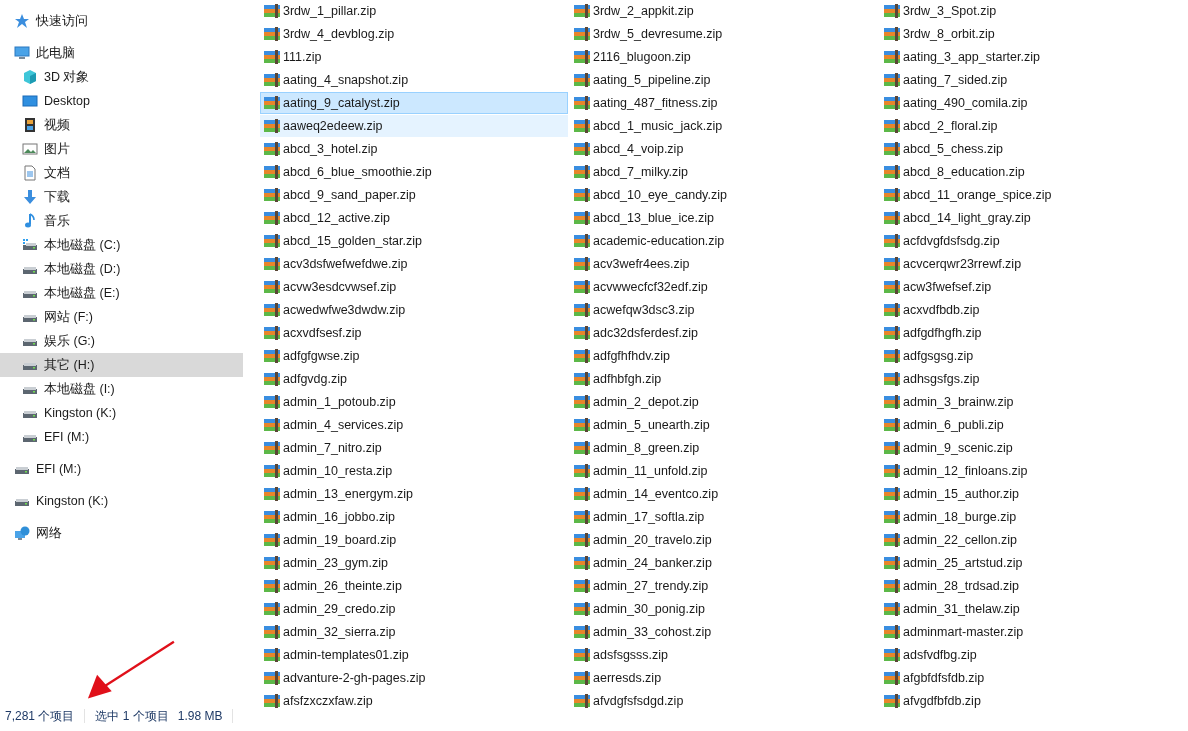 The width and height of the screenshot is (1188, 731). Describe the element at coordinates (724, 34) in the screenshot. I see `file-item: 3rdw_5_devresume.zip` at that location.